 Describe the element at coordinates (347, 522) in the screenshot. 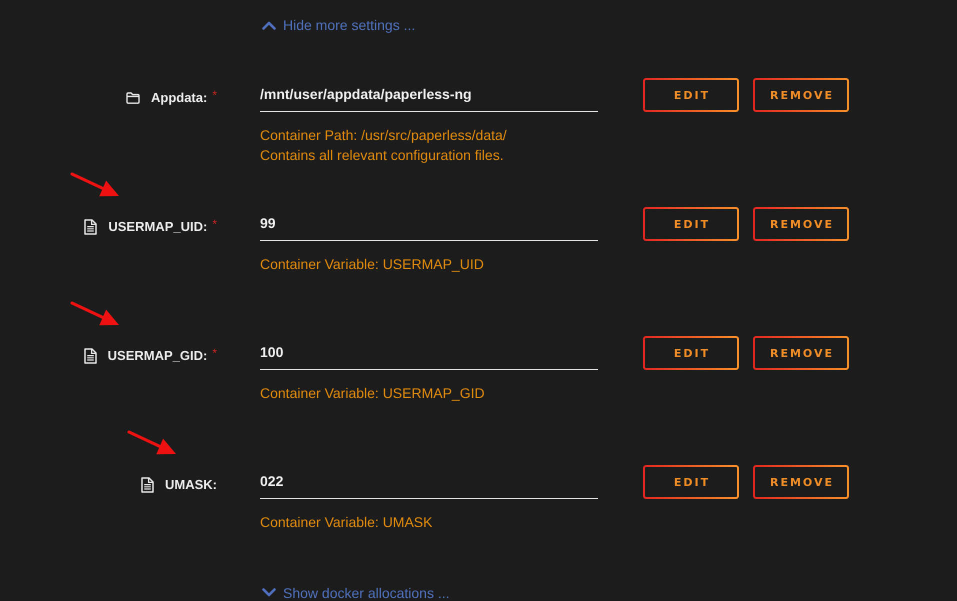

I see `field-description: Container Variable: UMASK` at that location.